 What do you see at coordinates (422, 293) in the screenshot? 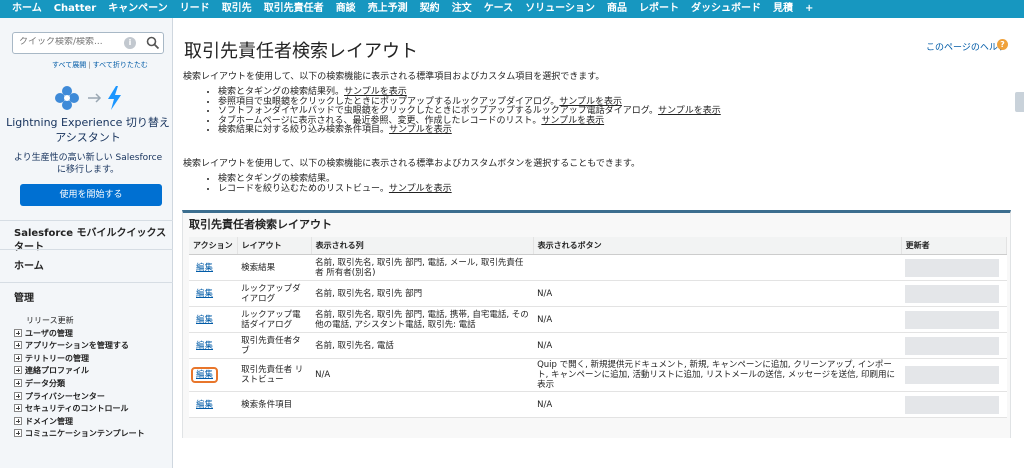
I see `columns-cell: 名前, 取引先名, 取引先 部門` at bounding box center [422, 293].